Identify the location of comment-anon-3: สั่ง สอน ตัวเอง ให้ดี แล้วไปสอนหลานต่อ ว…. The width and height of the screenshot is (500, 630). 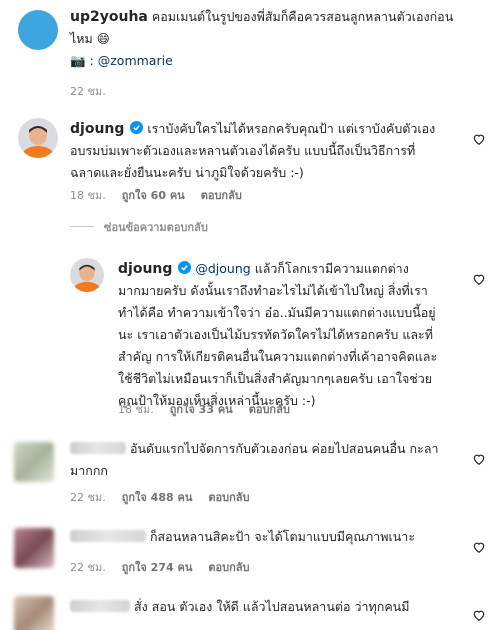
(250, 610).